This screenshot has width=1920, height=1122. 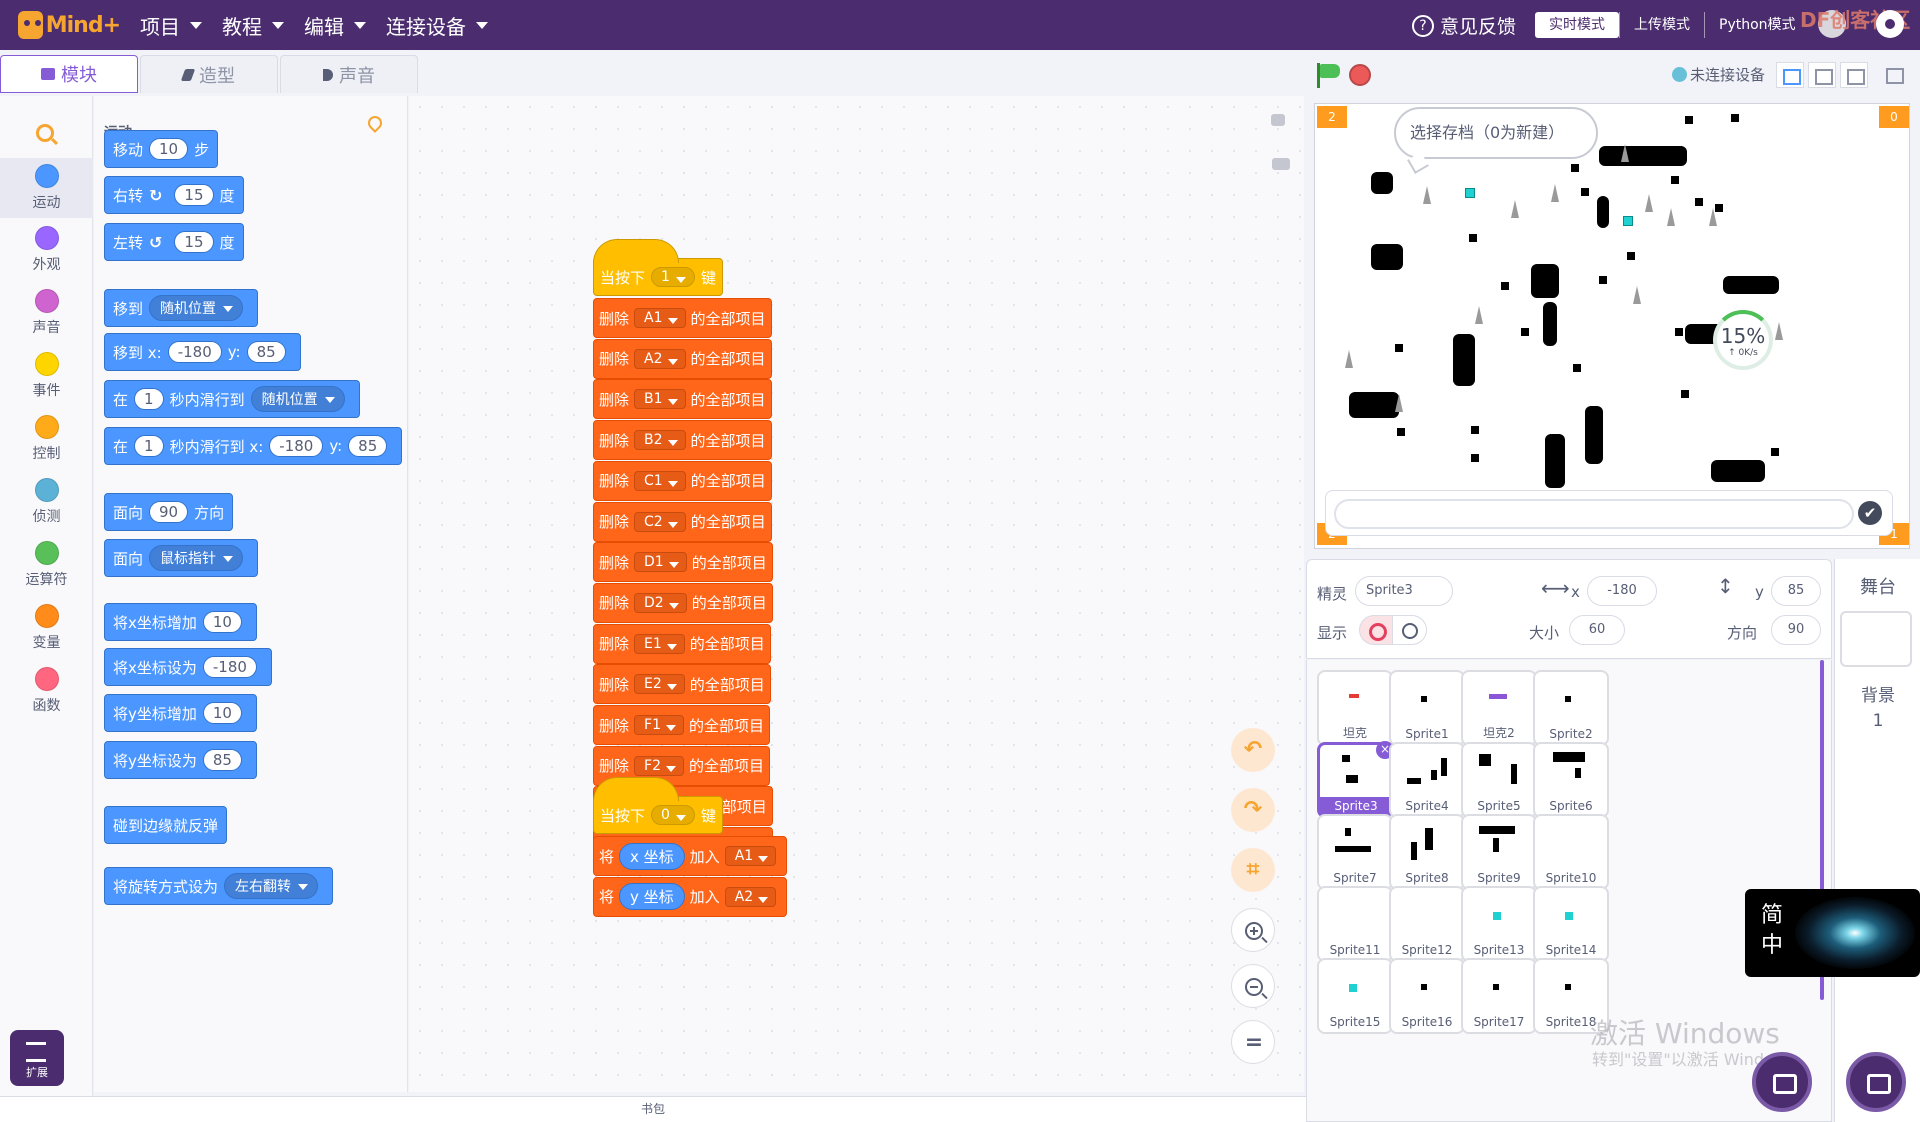 I want to click on list-dropdown: F2, so click(x=659, y=765).